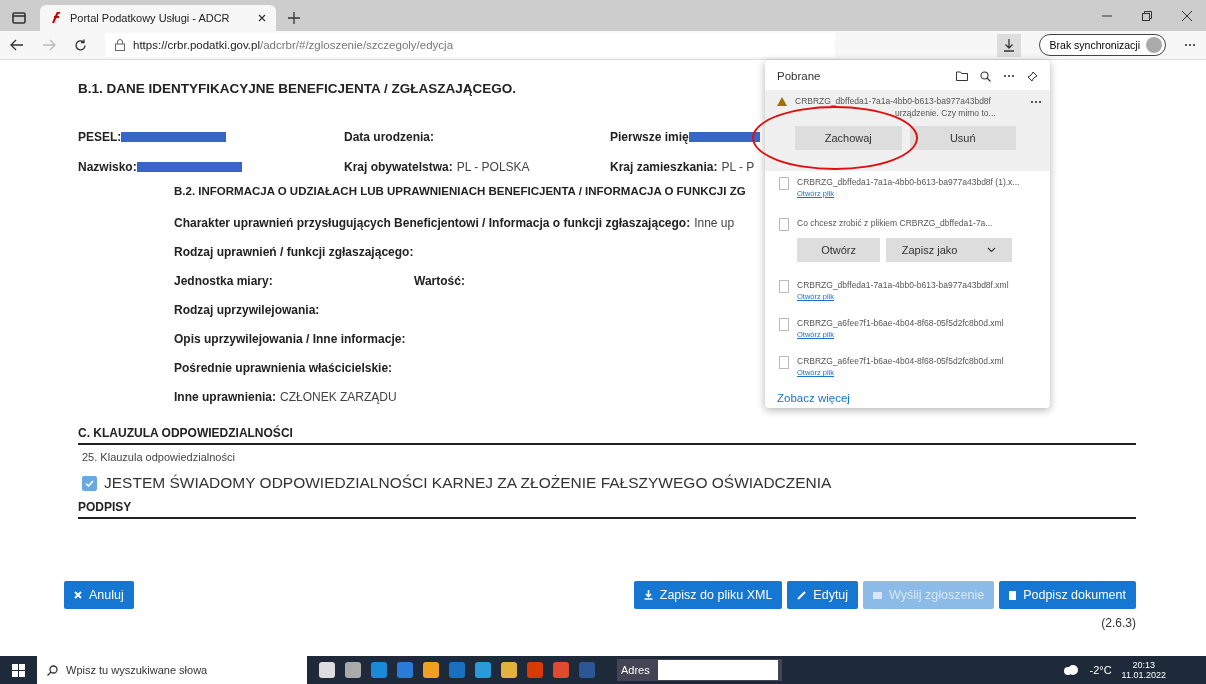 Image resolution: width=1206 pixels, height=684 pixels. I want to click on field-label: Wartość:, so click(439, 280).